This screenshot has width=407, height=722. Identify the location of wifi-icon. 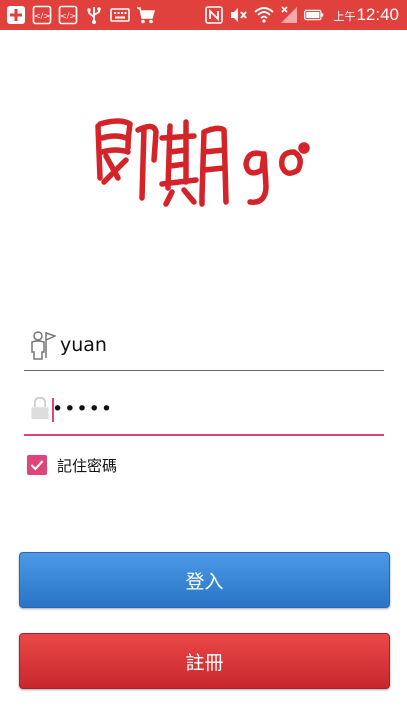
(264, 15).